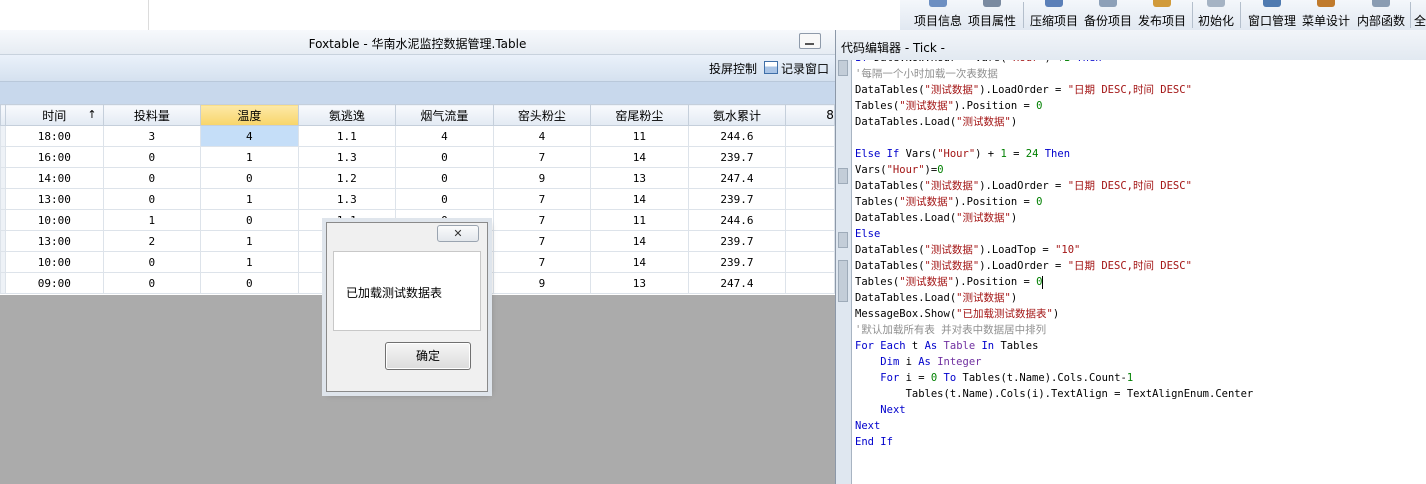 This screenshot has width=1426, height=484. Describe the element at coordinates (152, 136) in the screenshot. I see `table-cell: 3` at that location.